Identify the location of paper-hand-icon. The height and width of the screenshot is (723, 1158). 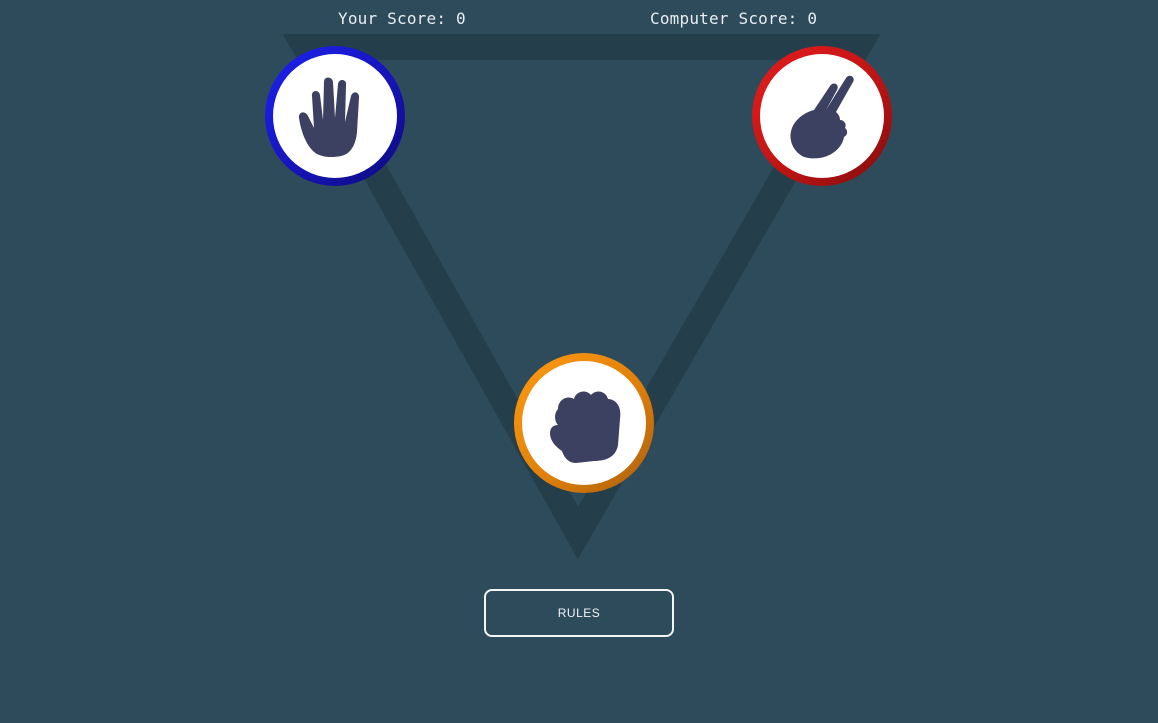
(329, 117).